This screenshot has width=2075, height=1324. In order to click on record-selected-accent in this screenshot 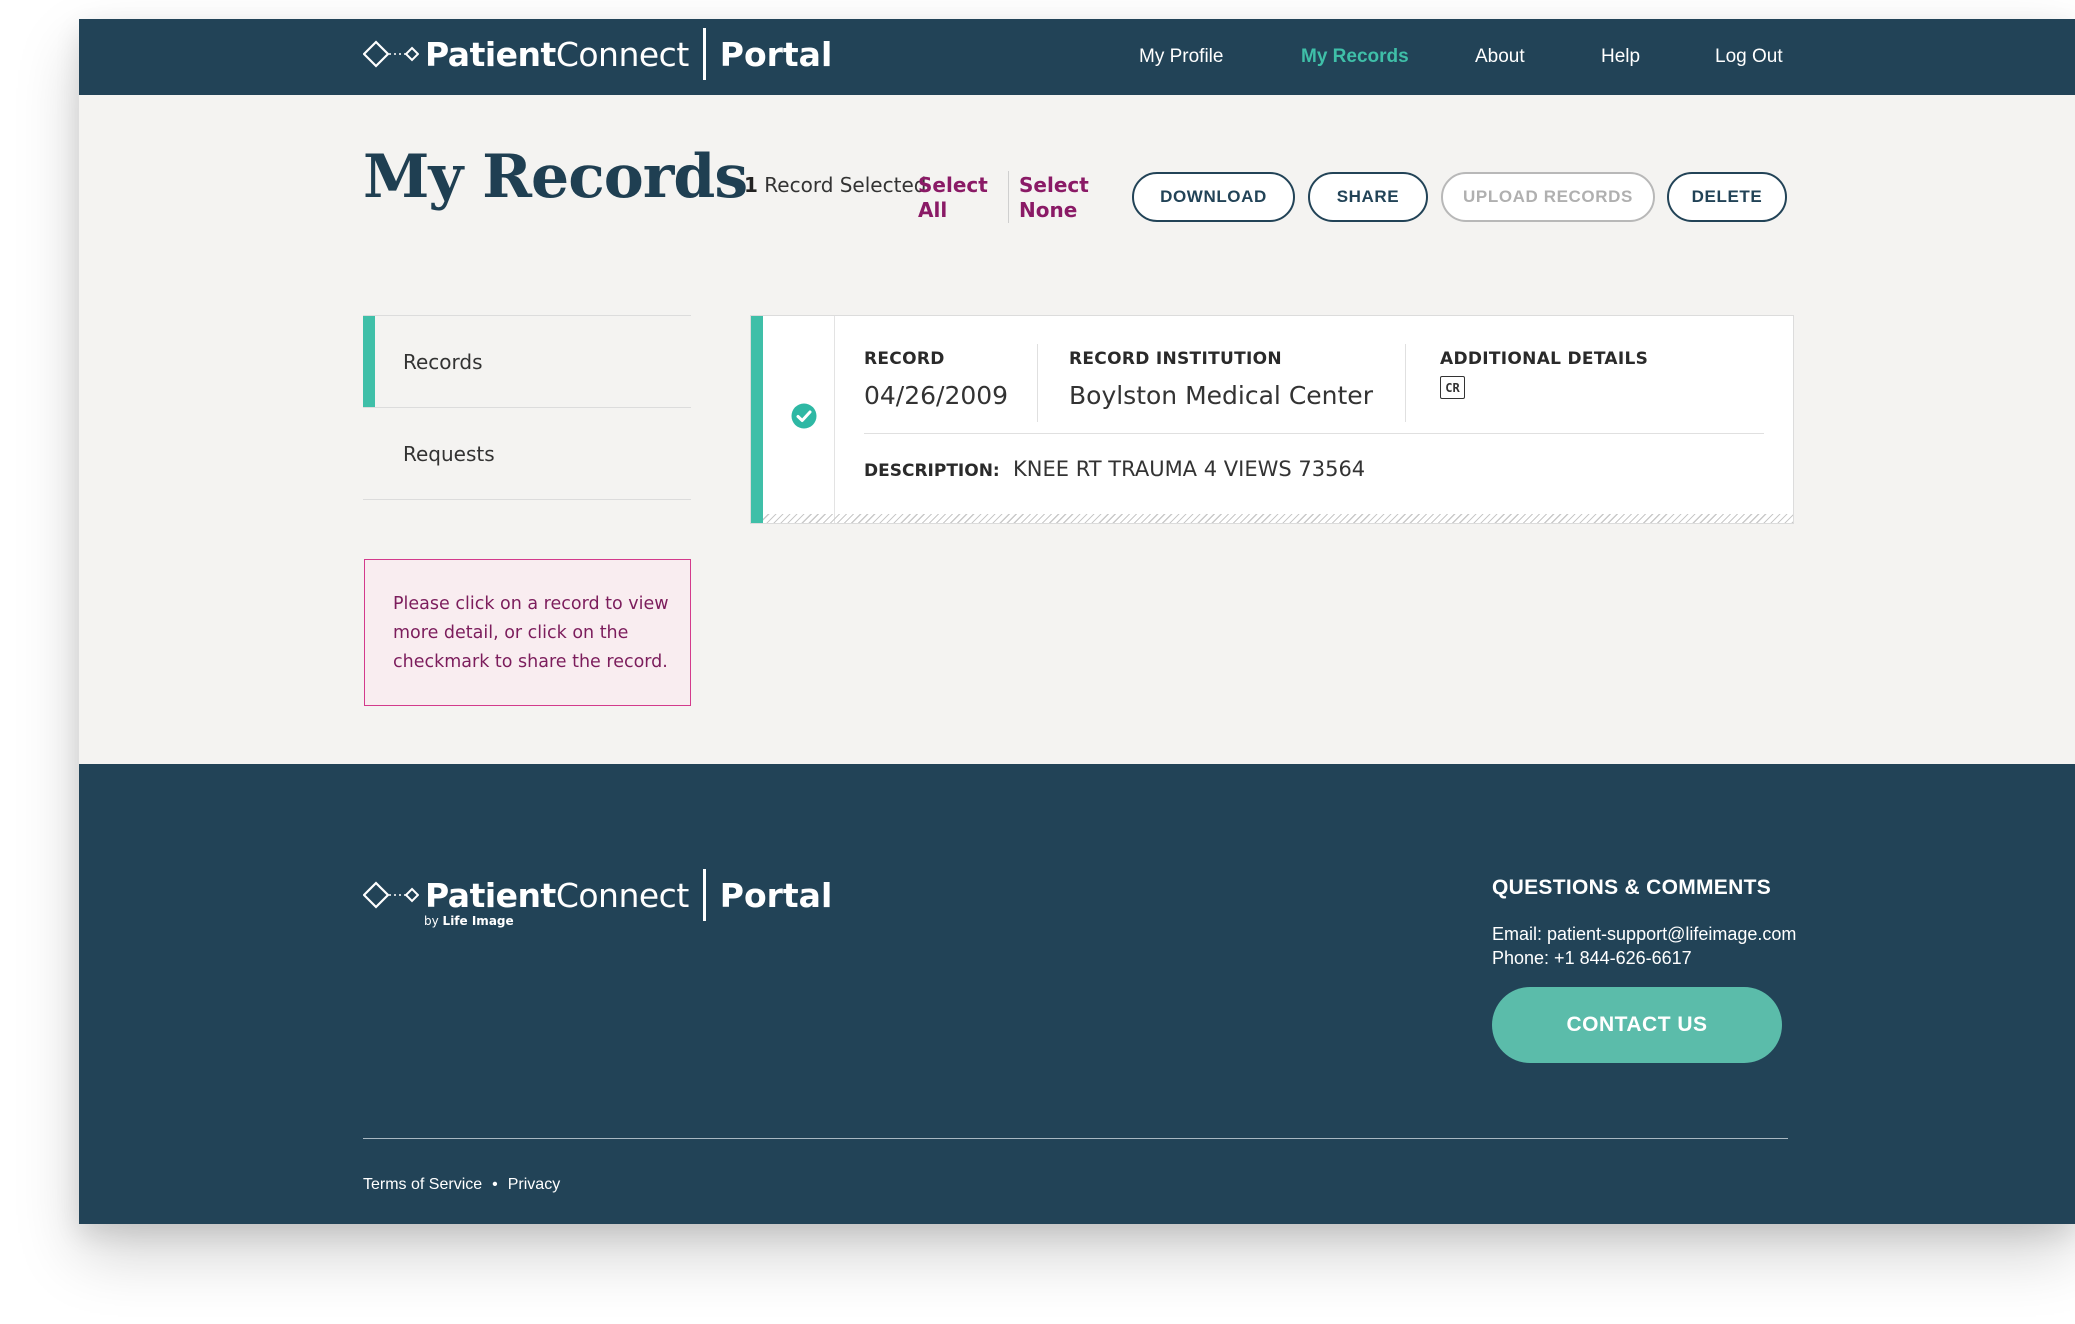, I will do `click(757, 419)`.